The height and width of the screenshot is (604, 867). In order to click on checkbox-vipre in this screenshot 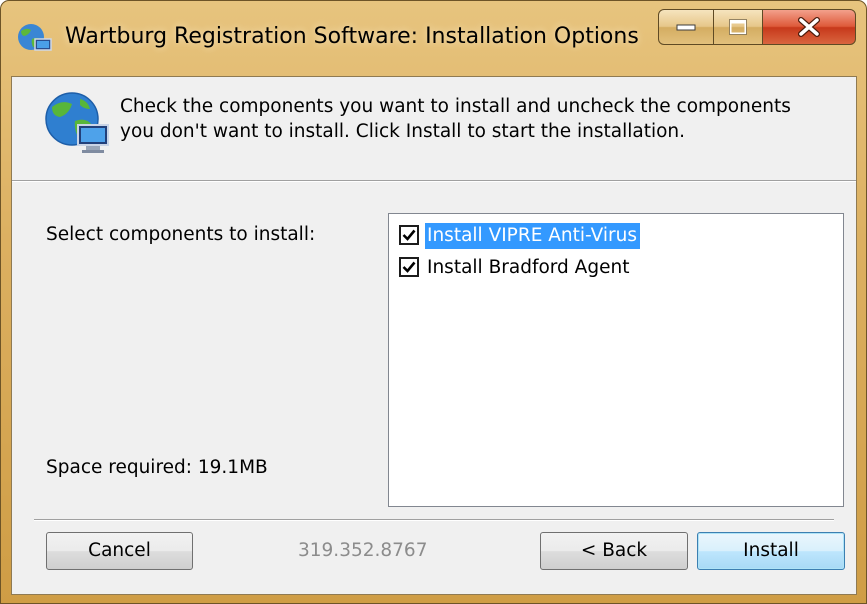, I will do `click(409, 235)`.